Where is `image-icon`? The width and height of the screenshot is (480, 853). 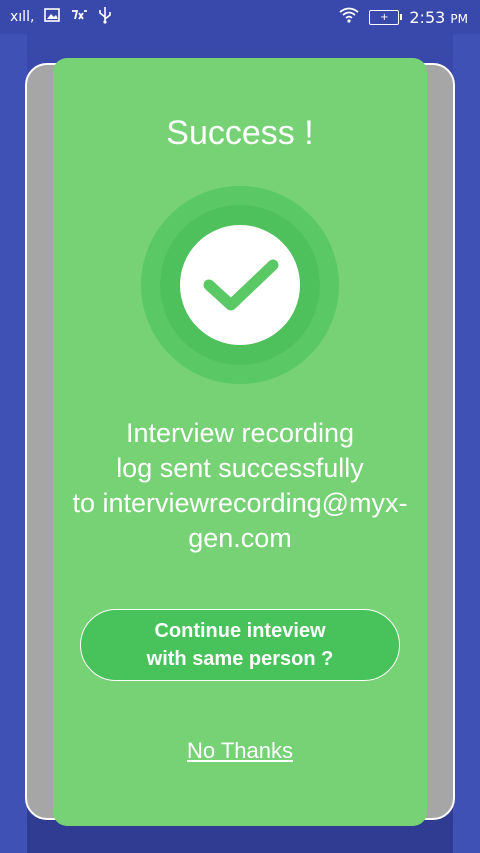 image-icon is located at coordinates (52, 17).